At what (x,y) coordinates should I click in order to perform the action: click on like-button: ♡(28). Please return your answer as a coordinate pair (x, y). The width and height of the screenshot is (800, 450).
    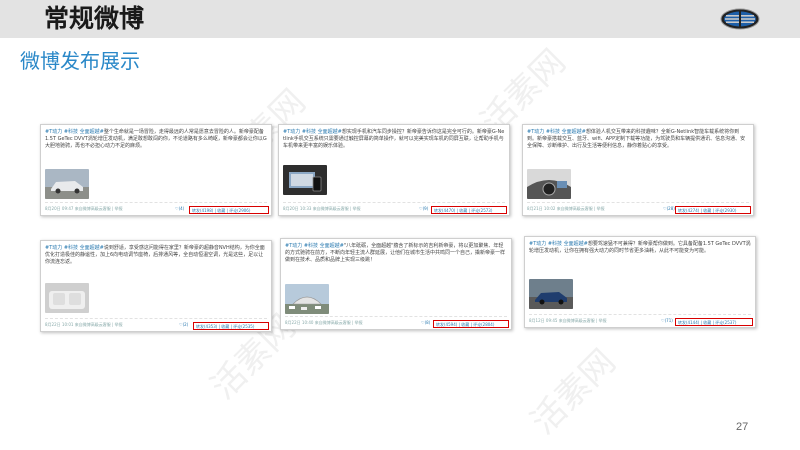
    Looking at the image, I should click on (669, 209).